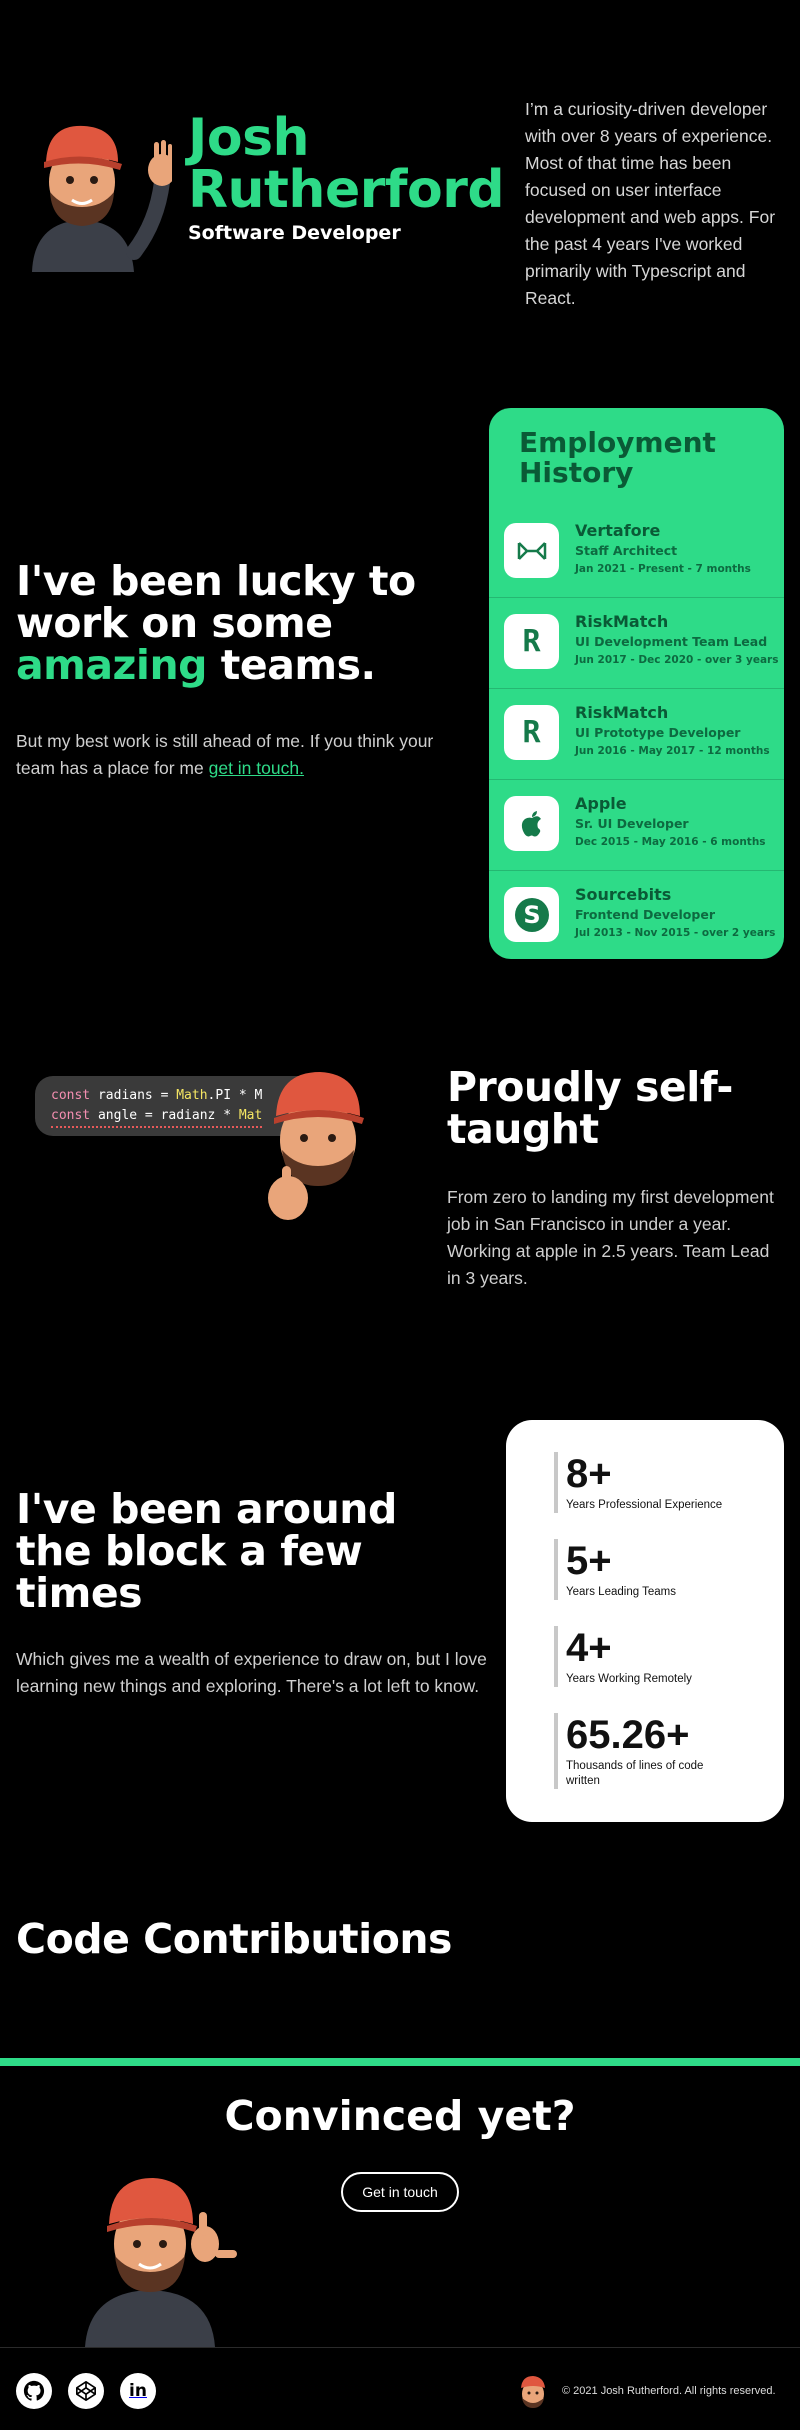  What do you see at coordinates (626, 550) in the screenshot?
I see `employment-role: Staff Architect` at bounding box center [626, 550].